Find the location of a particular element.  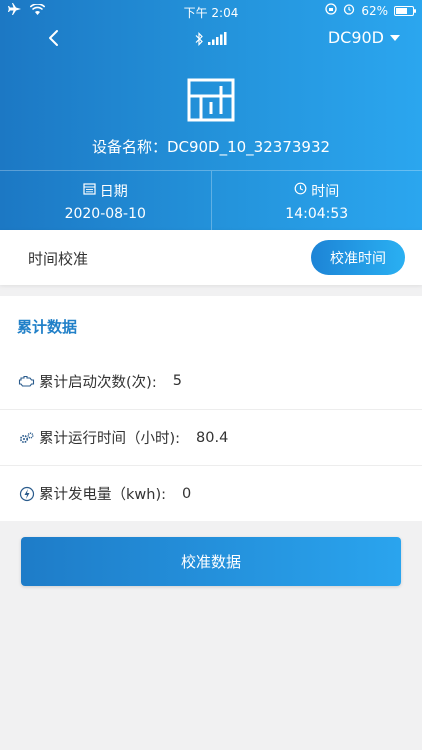

datetime-panel: 日期 2020-08-10 时间 14:04:53 is located at coordinates (211, 200).